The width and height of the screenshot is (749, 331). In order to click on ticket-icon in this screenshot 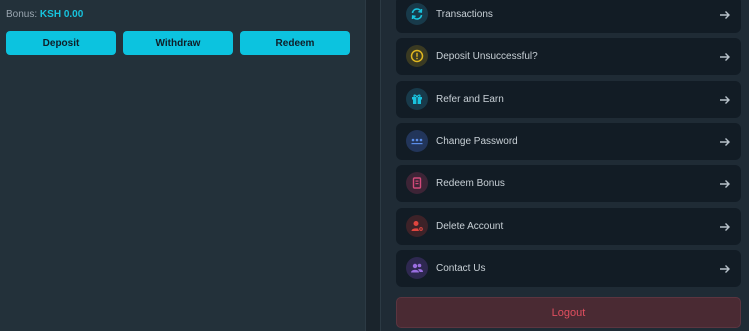, I will do `click(417, 183)`.